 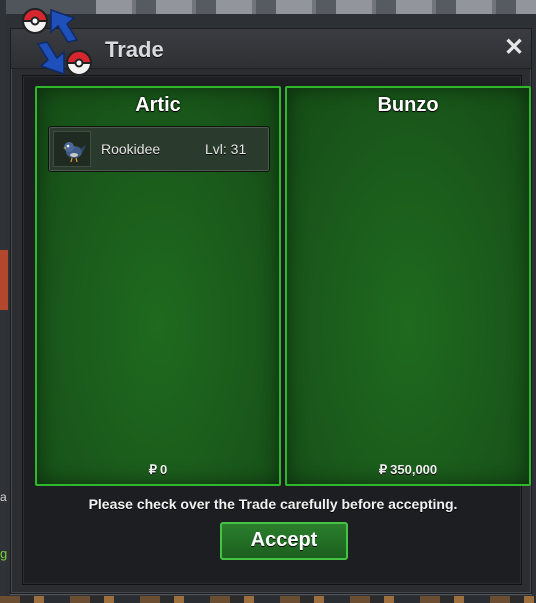 What do you see at coordinates (4, 553) in the screenshot?
I see `game-background-left-green-text: g` at bounding box center [4, 553].